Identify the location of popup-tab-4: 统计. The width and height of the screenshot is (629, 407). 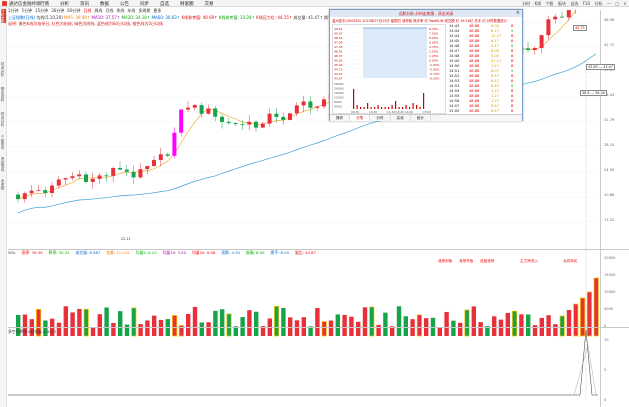
(421, 118).